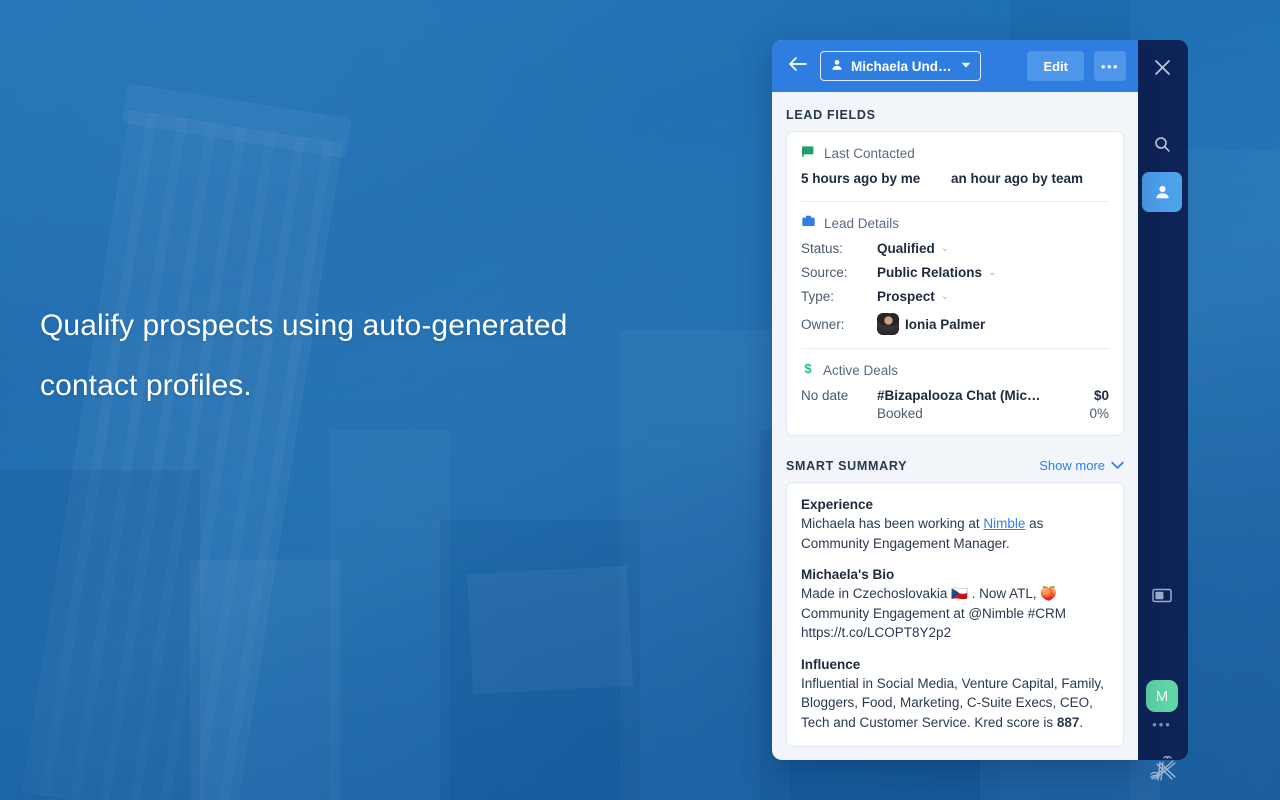 The width and height of the screenshot is (1280, 800). Describe the element at coordinates (848, 574) in the screenshot. I see `summary-heading: Michaela's Bio` at that location.